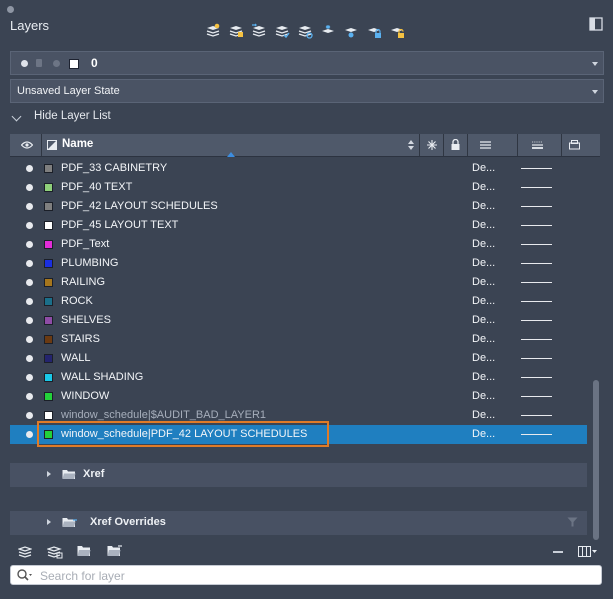 This screenshot has width=613, height=599. I want to click on column-lock, so click(456, 145).